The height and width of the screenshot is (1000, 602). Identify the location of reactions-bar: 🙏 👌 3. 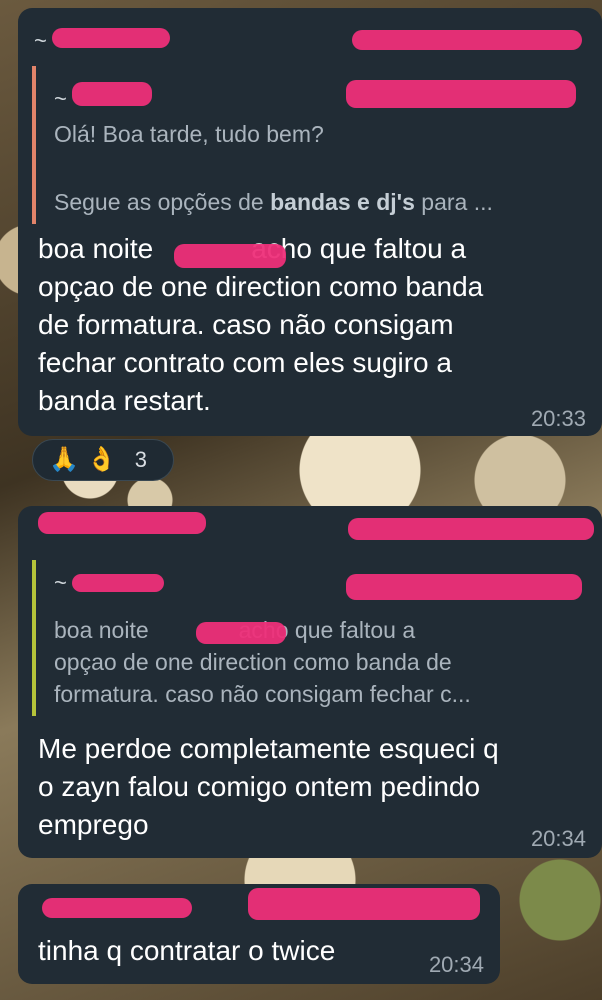
(103, 460).